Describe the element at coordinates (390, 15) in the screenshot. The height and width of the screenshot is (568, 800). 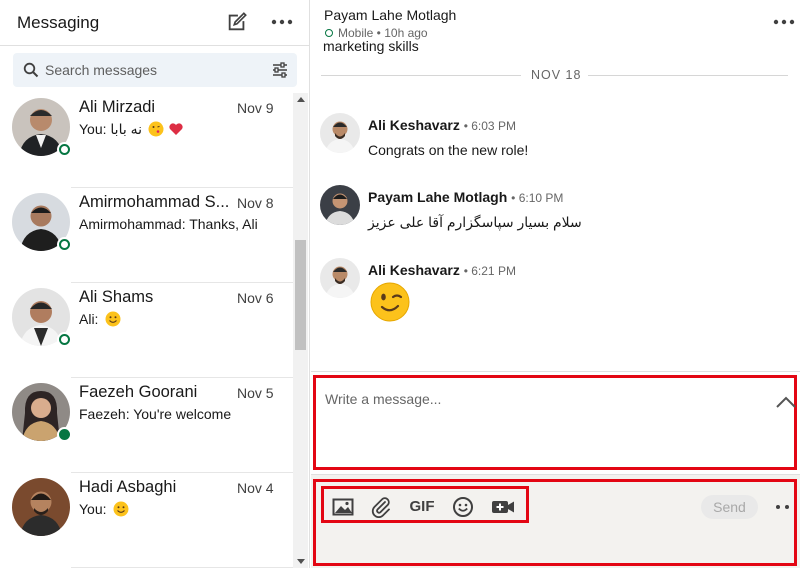
I see `thread-contact-name: Payam Lahe Motlagh` at that location.